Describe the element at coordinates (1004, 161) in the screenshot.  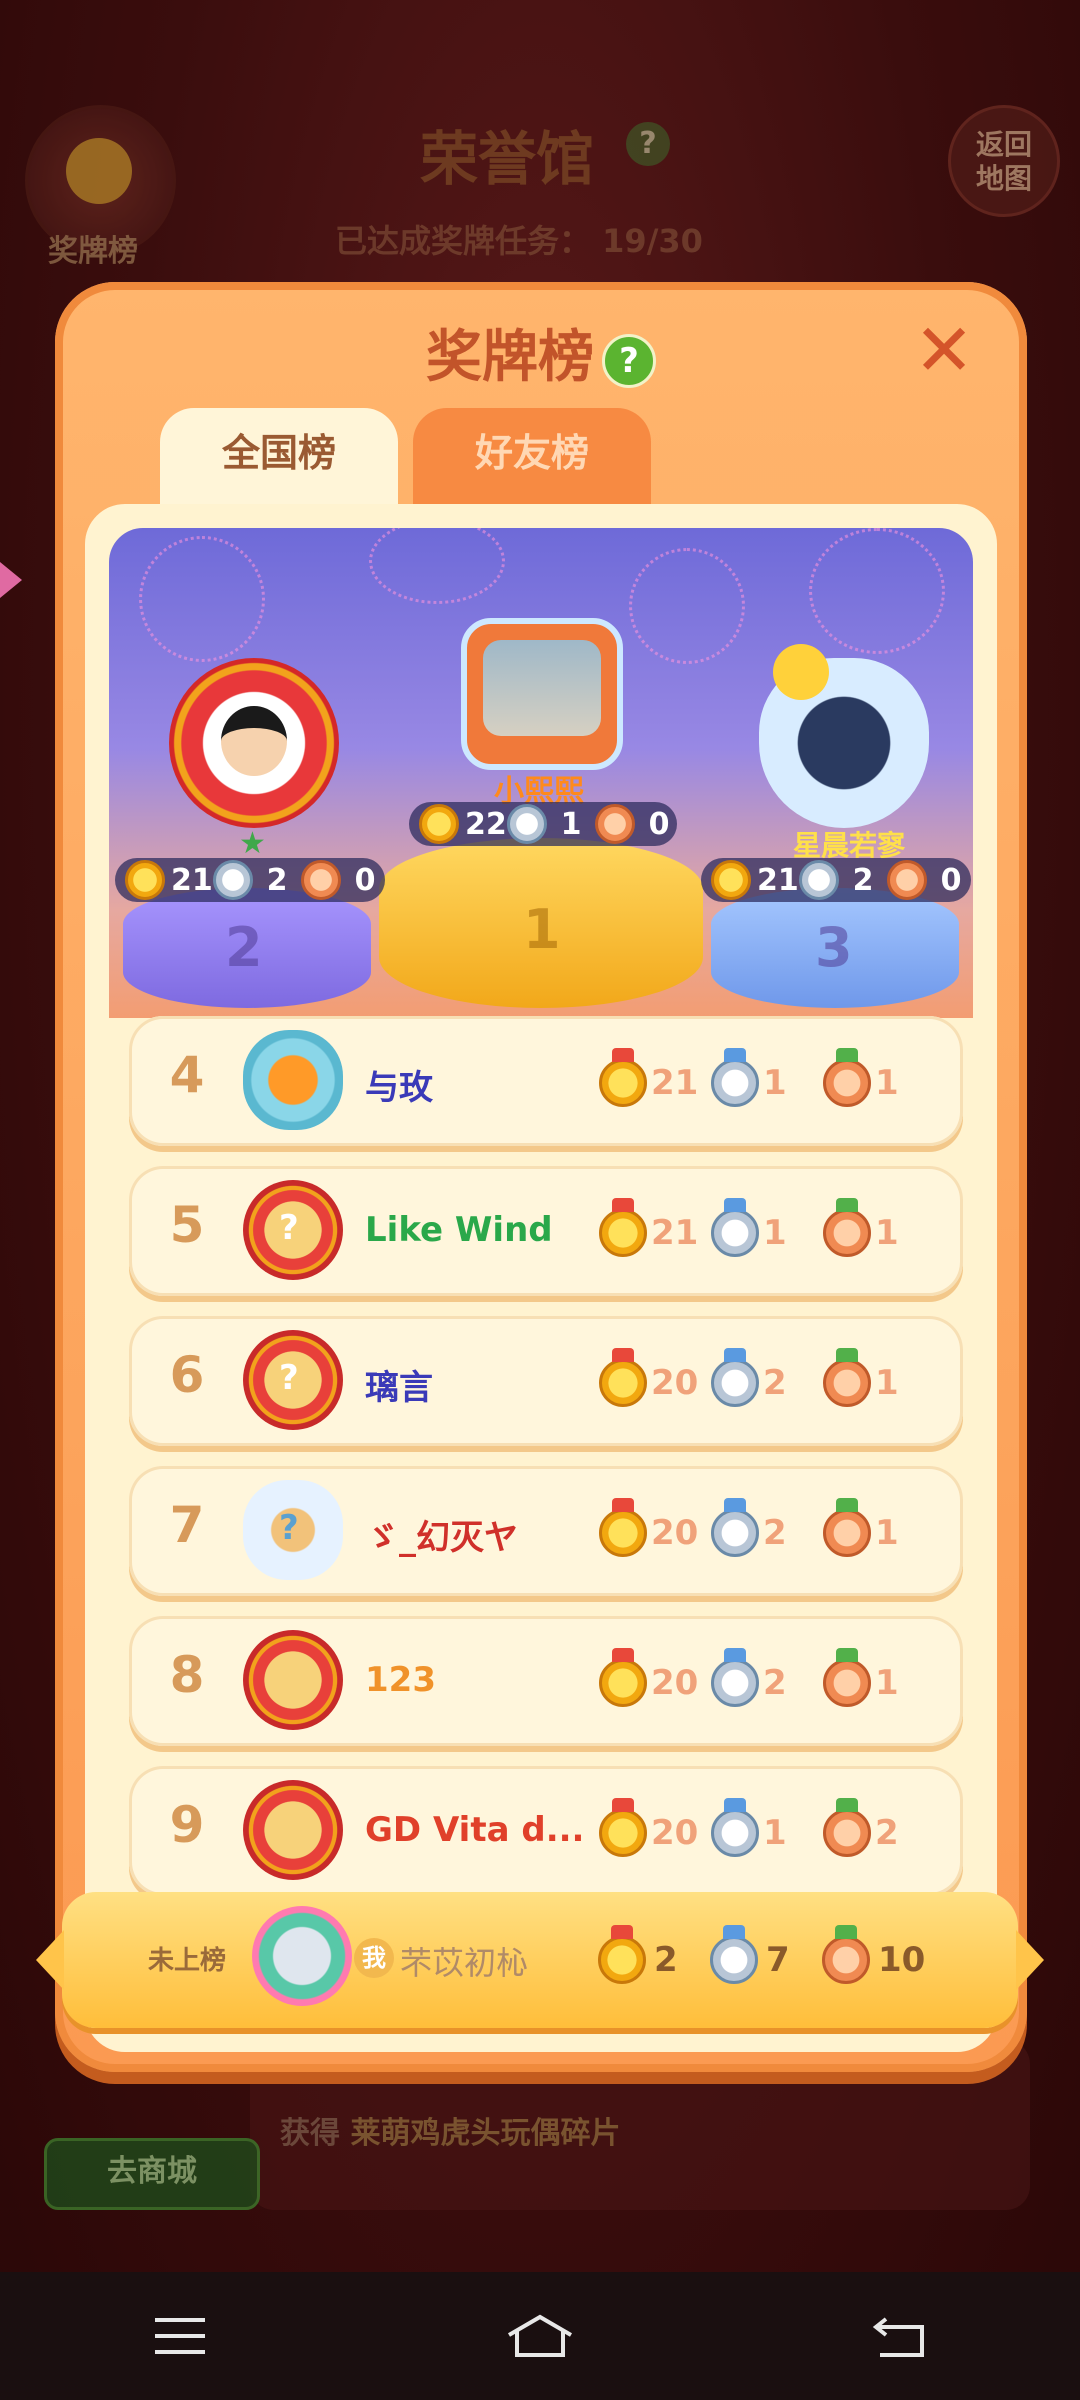
I see `back-to-map-button: 返回 地图` at that location.